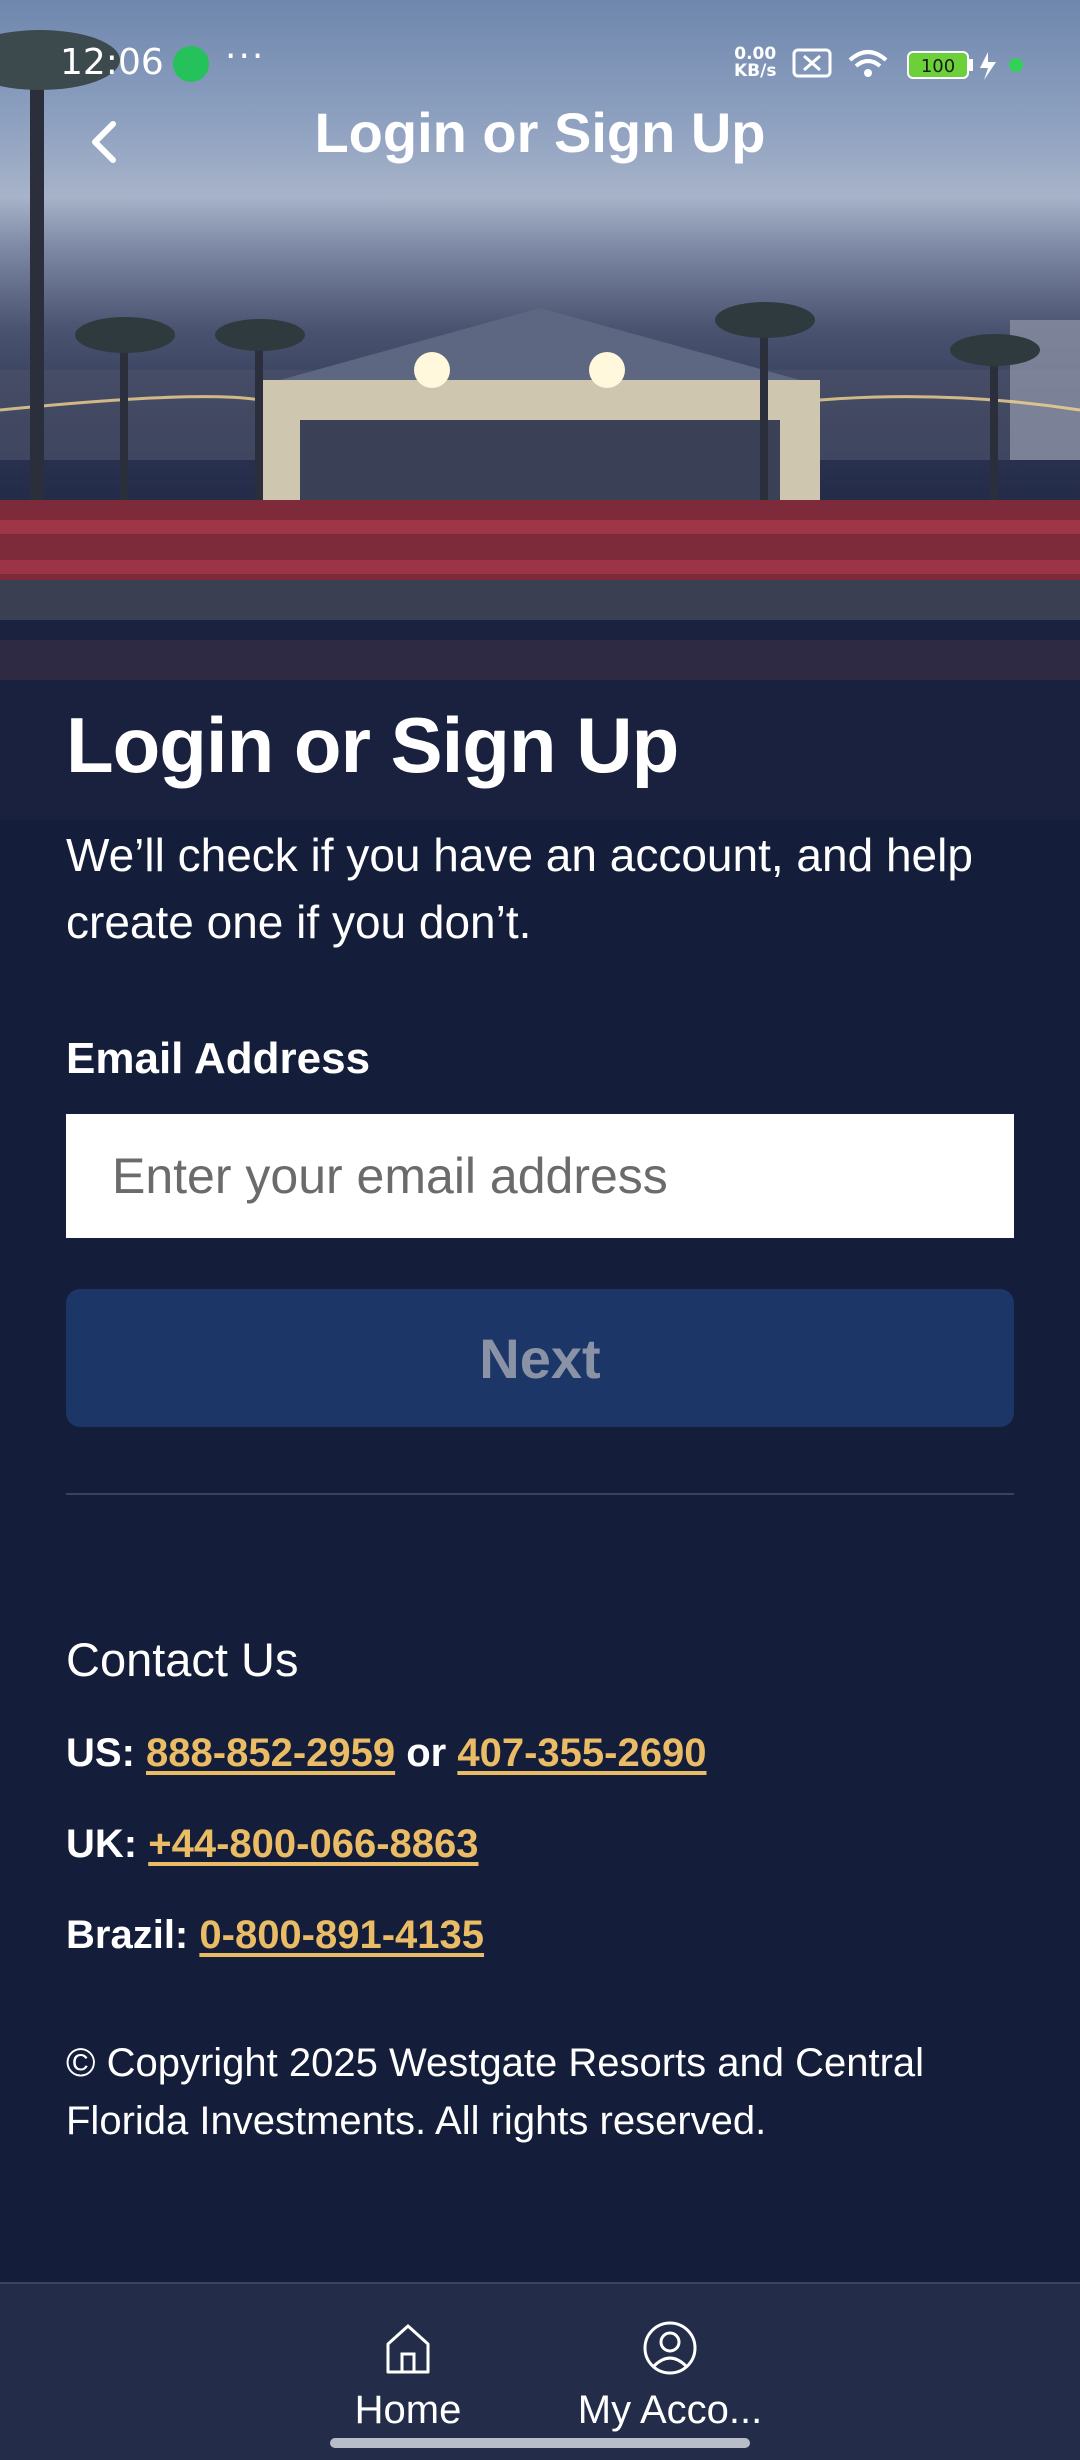 The width and height of the screenshot is (1080, 2460). What do you see at coordinates (372, 745) in the screenshot?
I see `login-heading: Login or Sign Up` at bounding box center [372, 745].